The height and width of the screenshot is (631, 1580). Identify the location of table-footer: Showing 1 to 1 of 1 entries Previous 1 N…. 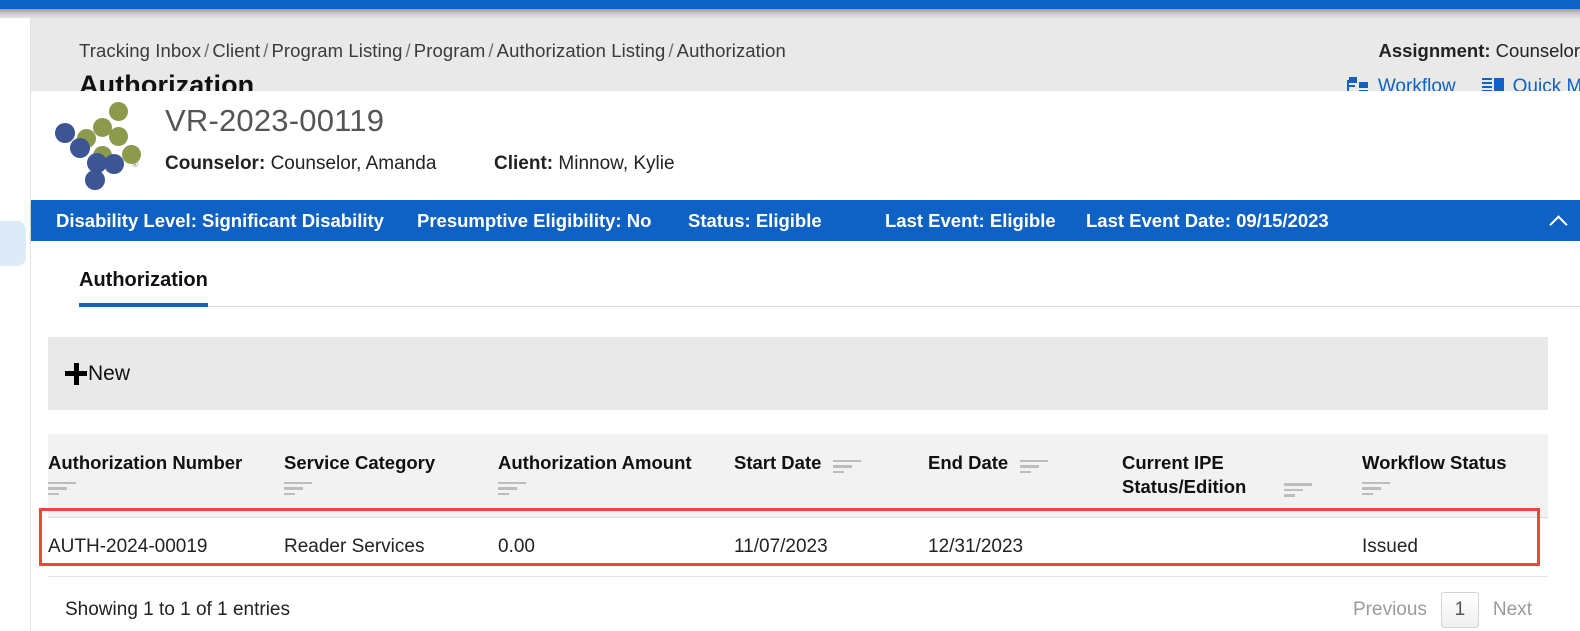
(798, 610).